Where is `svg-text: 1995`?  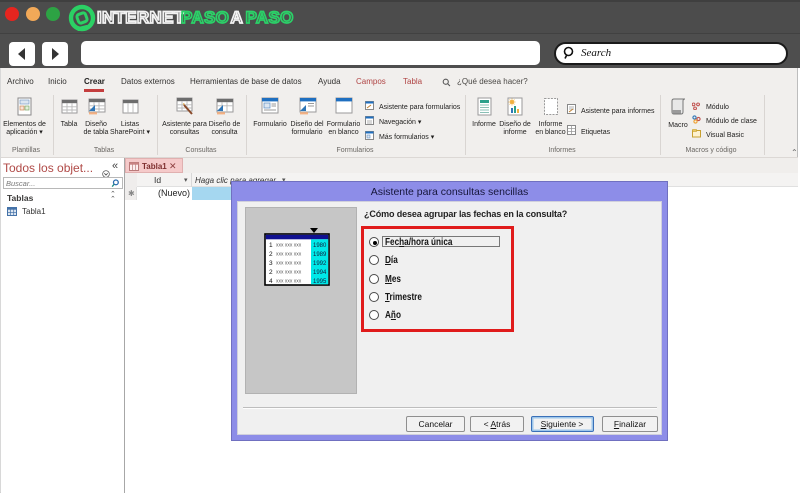 svg-text: 1995 is located at coordinates (320, 282).